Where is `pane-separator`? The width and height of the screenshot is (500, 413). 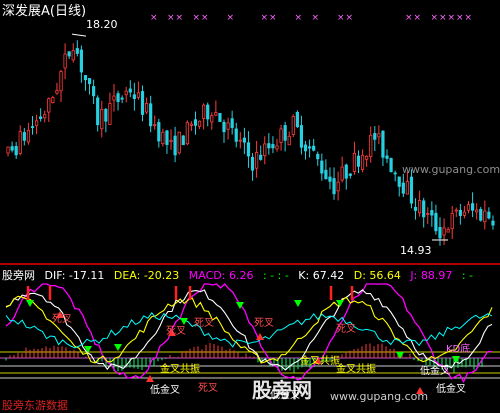 pane-separator is located at coordinates (250, 264).